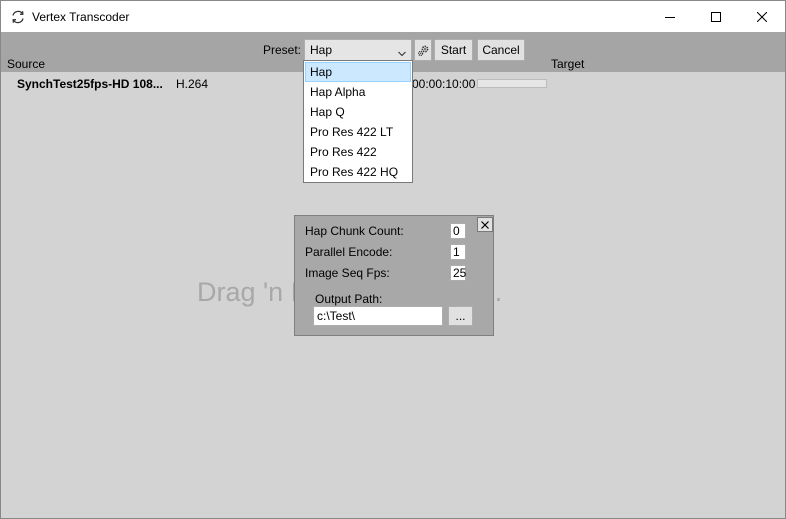 This screenshot has height=519, width=786. I want to click on refresh-icon, so click(18, 17).